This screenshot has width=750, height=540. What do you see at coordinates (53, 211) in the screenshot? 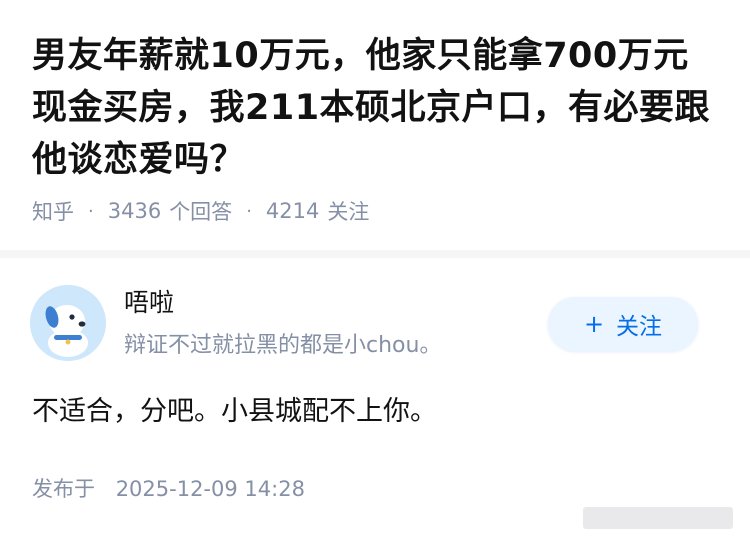
I see `source-label: 知乎` at bounding box center [53, 211].